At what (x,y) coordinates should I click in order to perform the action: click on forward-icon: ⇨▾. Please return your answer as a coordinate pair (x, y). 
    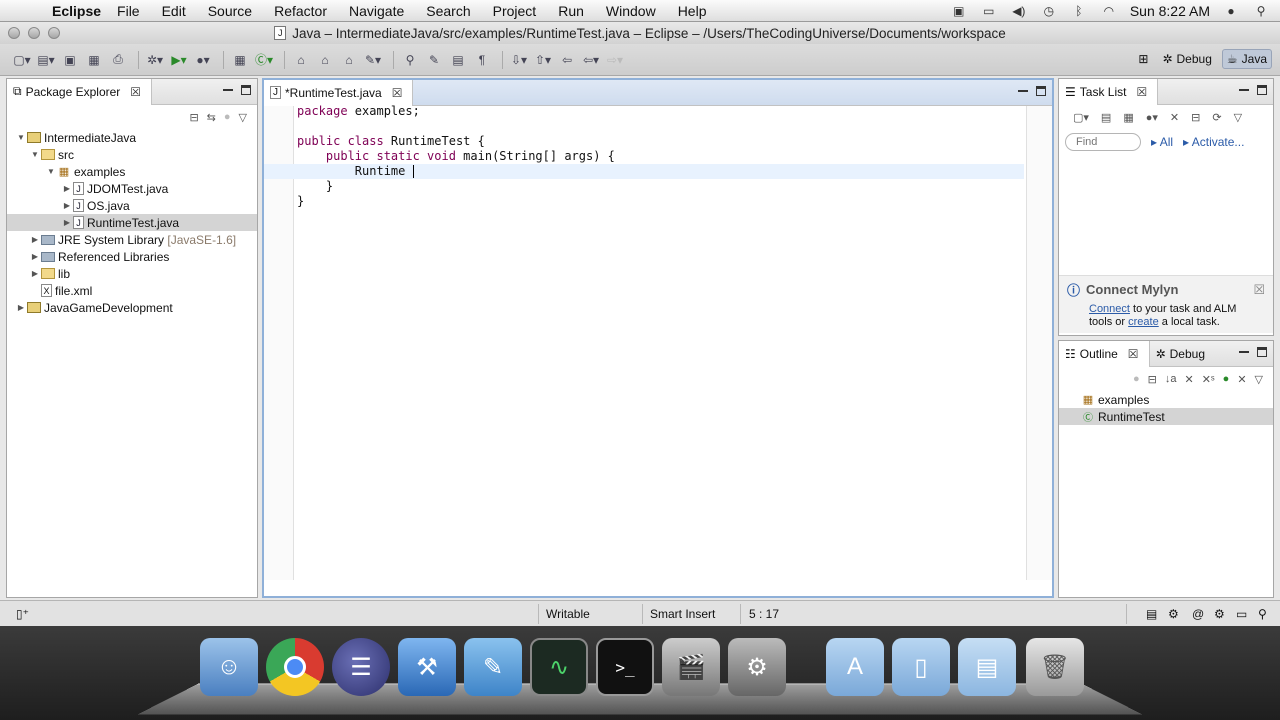
    Looking at the image, I should click on (615, 60).